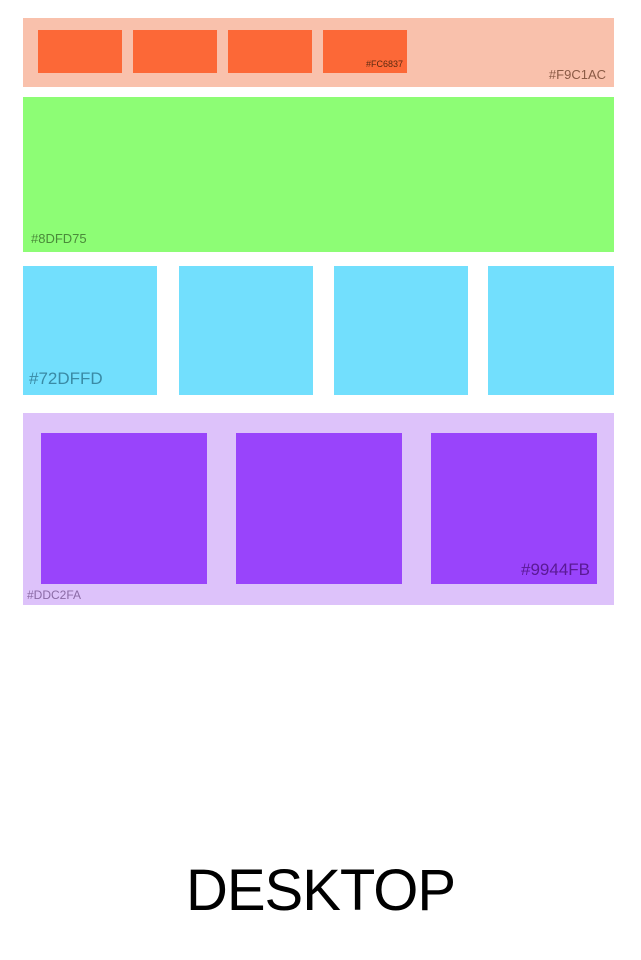 The image size is (641, 960). I want to click on header-band-color-label: #F9C1AC, so click(577, 74).